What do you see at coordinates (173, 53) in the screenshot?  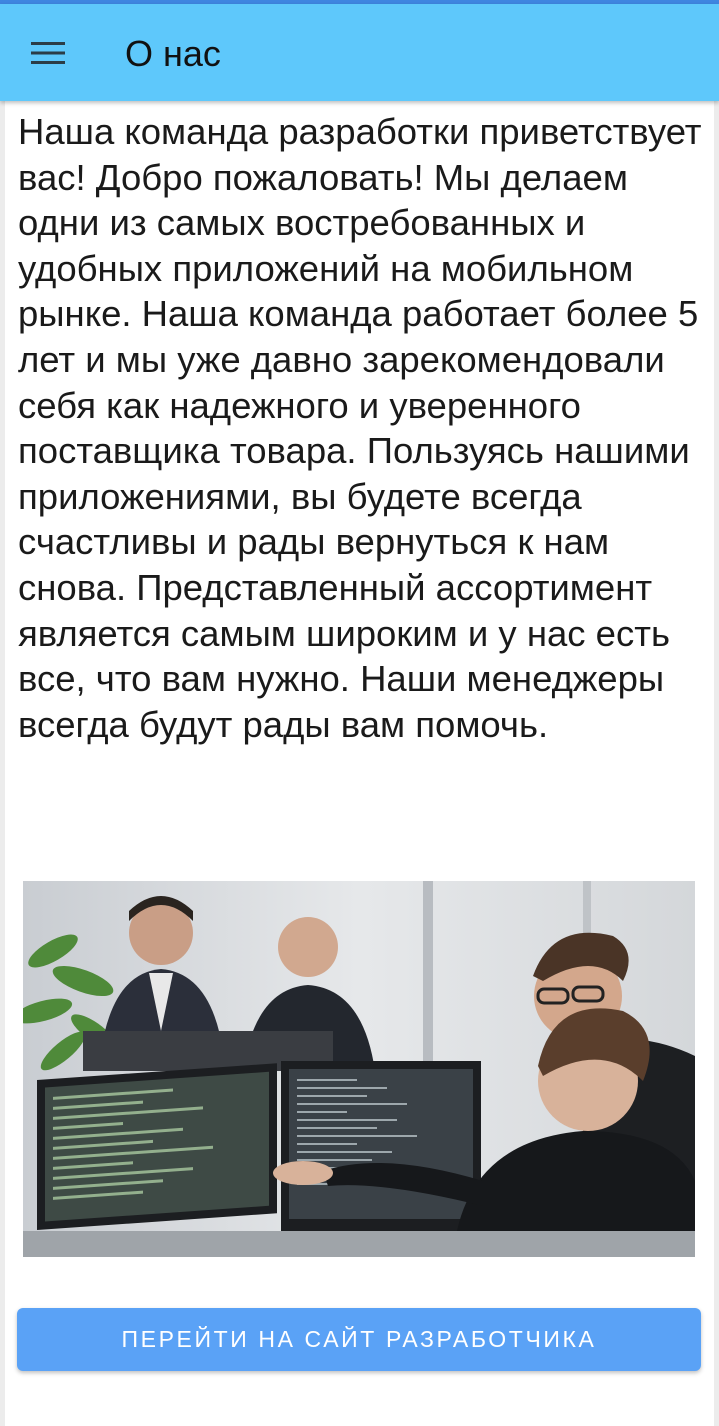 I see `page-title: О нас` at bounding box center [173, 53].